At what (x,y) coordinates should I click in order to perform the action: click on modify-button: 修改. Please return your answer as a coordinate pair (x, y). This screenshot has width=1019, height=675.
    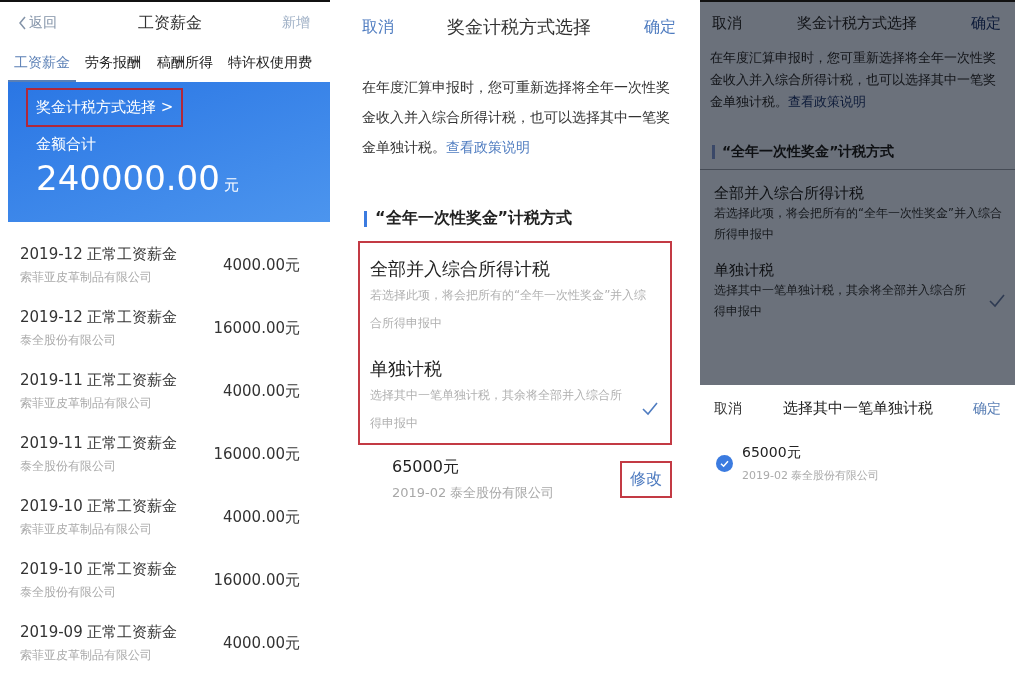
    Looking at the image, I should click on (646, 479).